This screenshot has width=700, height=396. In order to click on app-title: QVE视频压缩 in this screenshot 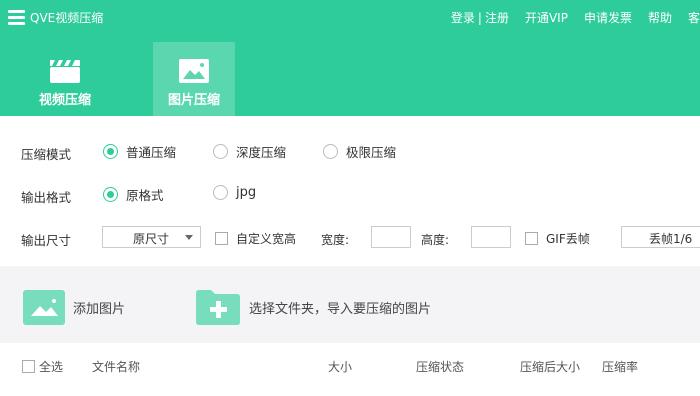, I will do `click(67, 18)`.